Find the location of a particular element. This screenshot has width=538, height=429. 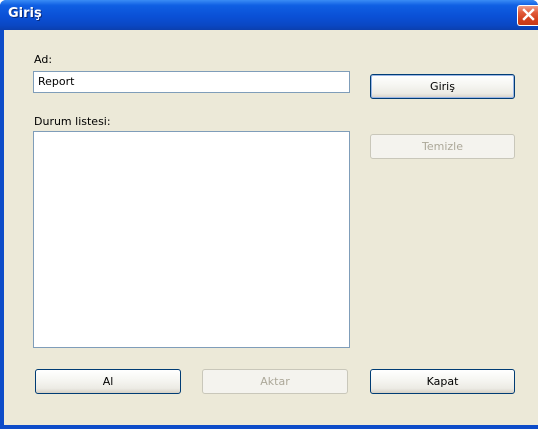

close-icon is located at coordinates (528, 15).